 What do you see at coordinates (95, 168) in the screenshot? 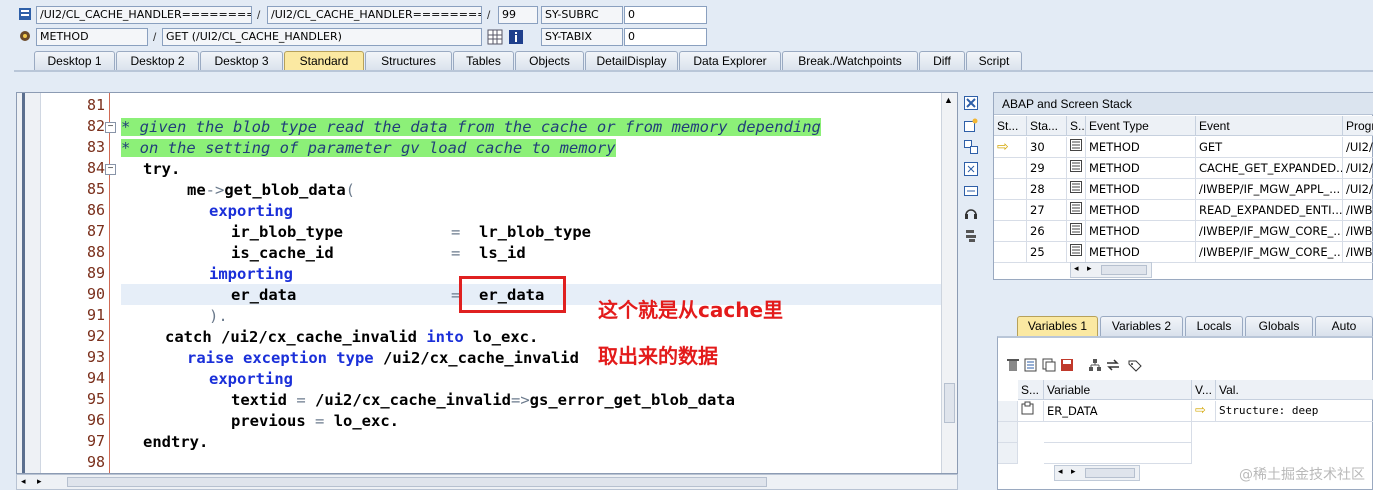
I see `line-number: 84` at bounding box center [95, 168].